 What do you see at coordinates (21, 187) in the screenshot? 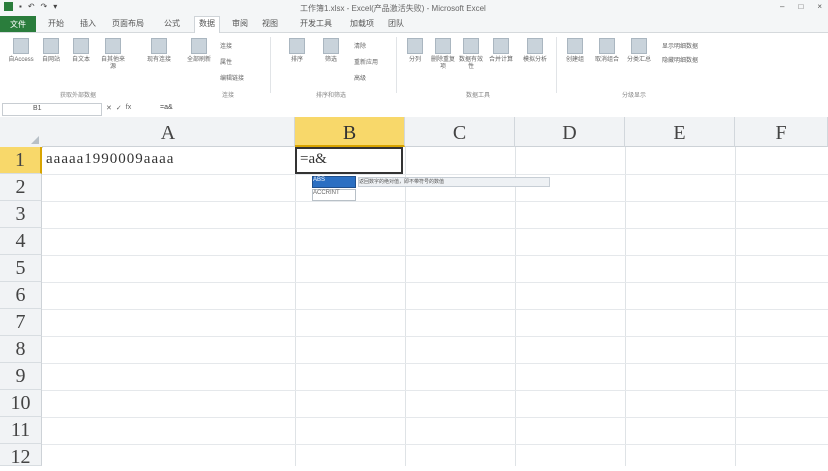
I see `row-header-2: 2` at bounding box center [21, 187].